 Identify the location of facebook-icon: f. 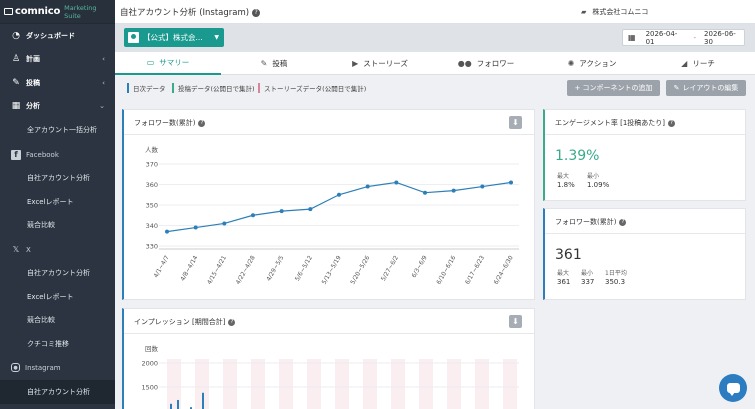
(16, 154).